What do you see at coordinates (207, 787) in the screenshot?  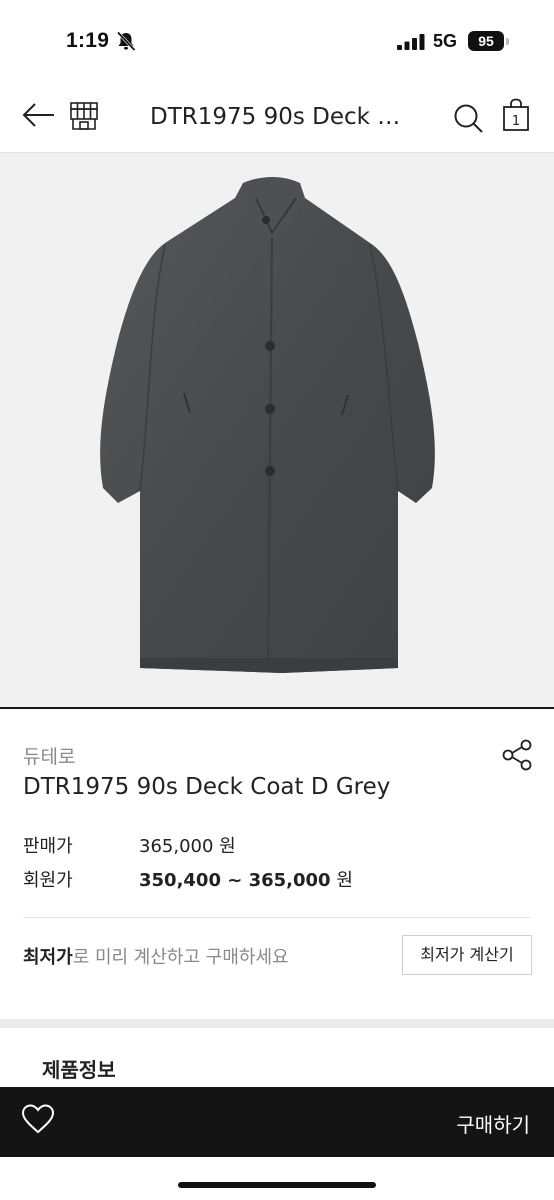 I see `product-title: DTR1975 90s Deck Coat D Grey` at bounding box center [207, 787].